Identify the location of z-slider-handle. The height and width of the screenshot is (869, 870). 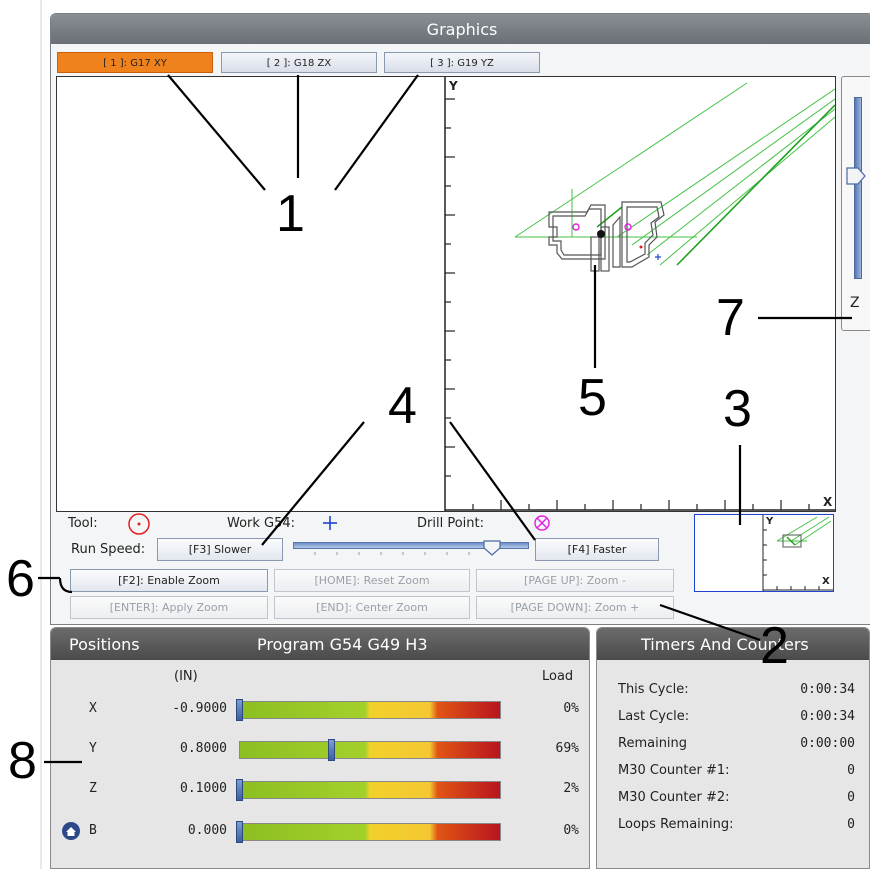
(856, 176).